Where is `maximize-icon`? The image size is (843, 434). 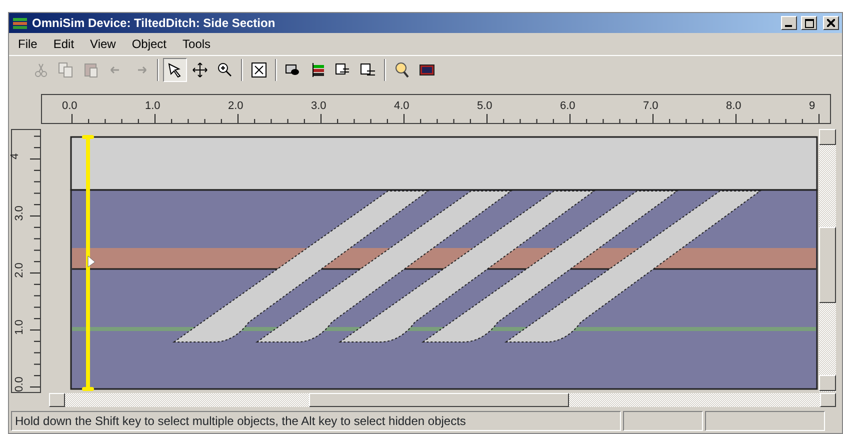 maximize-icon is located at coordinates (809, 23).